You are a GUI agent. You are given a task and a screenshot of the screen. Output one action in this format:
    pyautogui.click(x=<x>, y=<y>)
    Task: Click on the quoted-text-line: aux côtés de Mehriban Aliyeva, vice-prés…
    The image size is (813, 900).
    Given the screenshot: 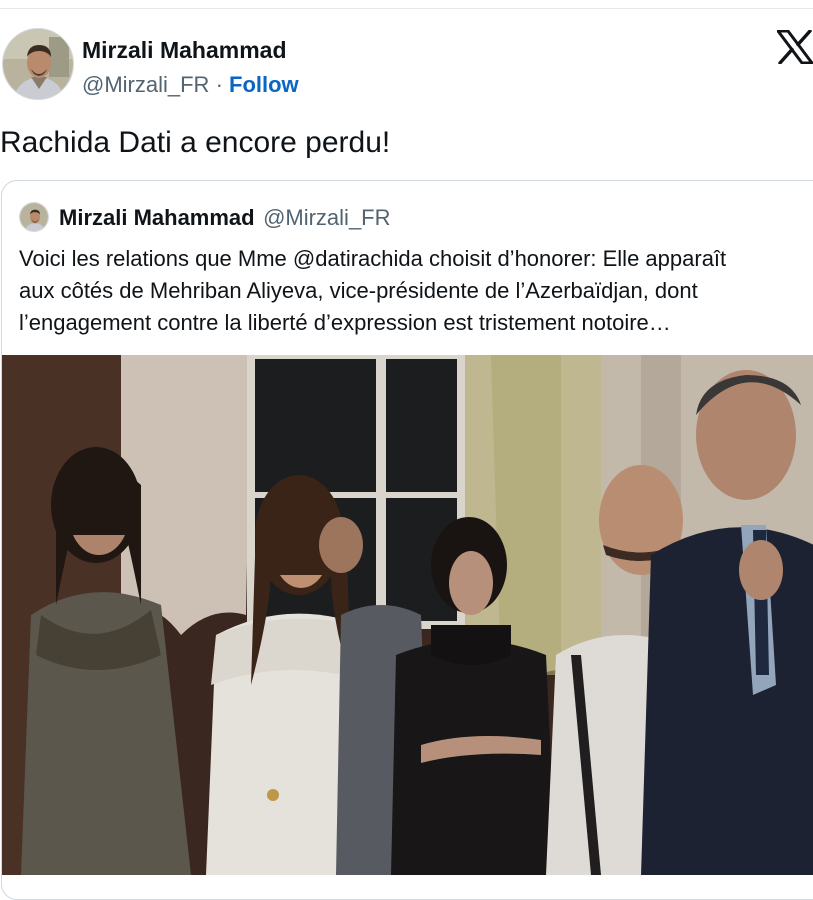 What is the action you would take?
    pyautogui.click(x=358, y=290)
    